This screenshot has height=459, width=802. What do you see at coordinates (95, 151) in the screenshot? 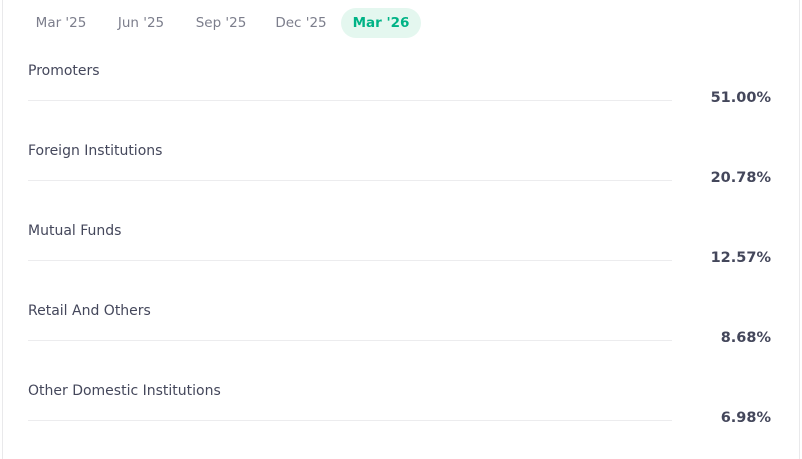
I see `holding-label: Foreign Institutions` at bounding box center [95, 151].